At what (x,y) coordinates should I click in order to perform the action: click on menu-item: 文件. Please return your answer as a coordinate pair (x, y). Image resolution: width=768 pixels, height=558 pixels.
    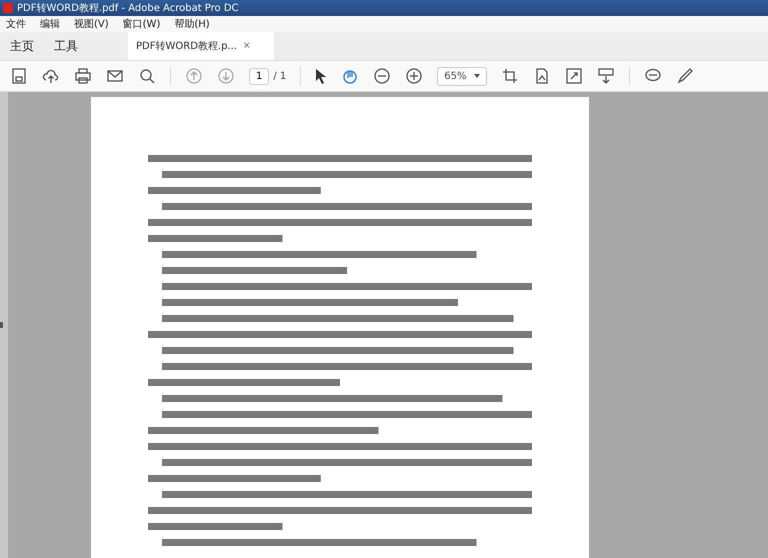
    Looking at the image, I should click on (16, 24).